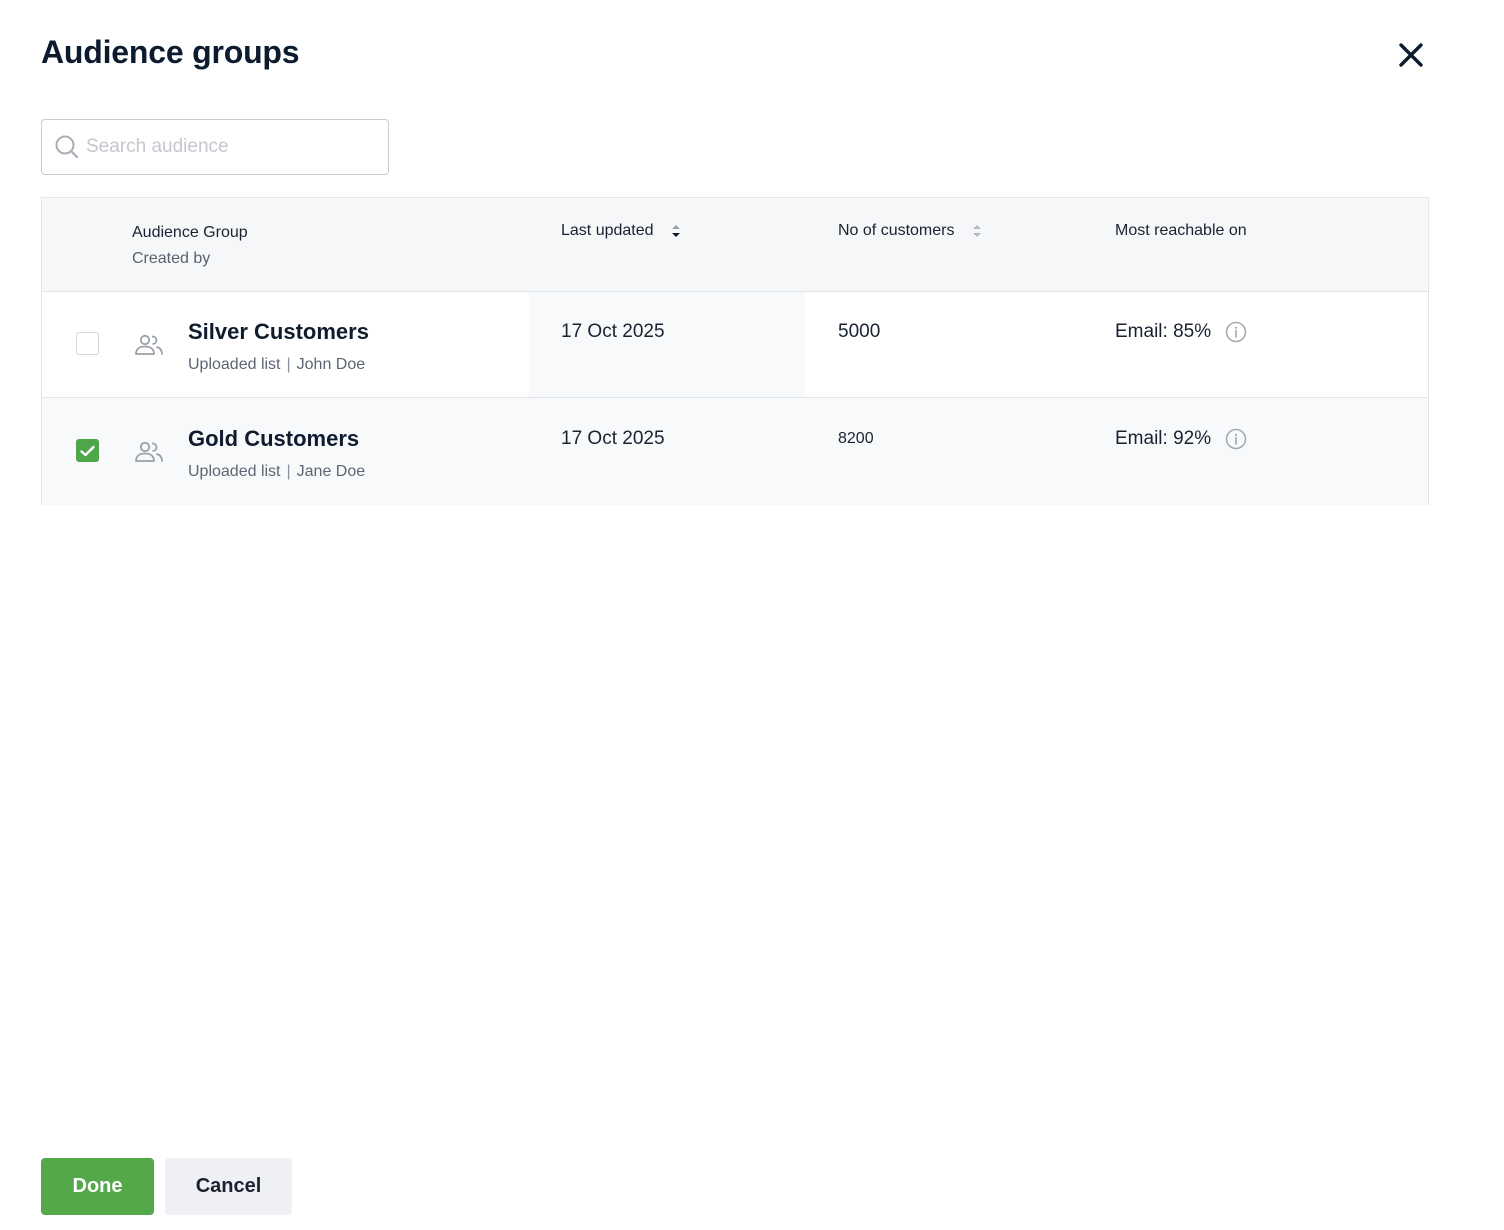 The image size is (1504, 1230). I want to click on row-checkbox, so click(87, 343).